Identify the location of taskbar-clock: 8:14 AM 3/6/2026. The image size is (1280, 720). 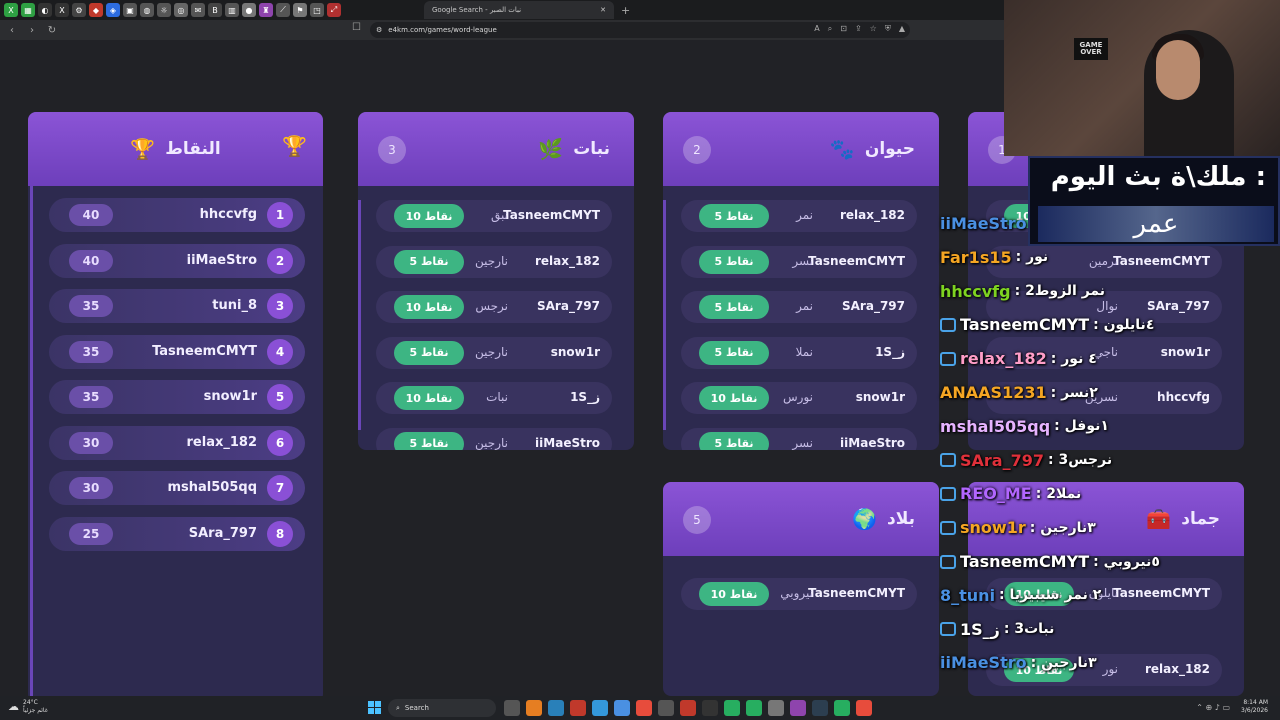
(1254, 707).